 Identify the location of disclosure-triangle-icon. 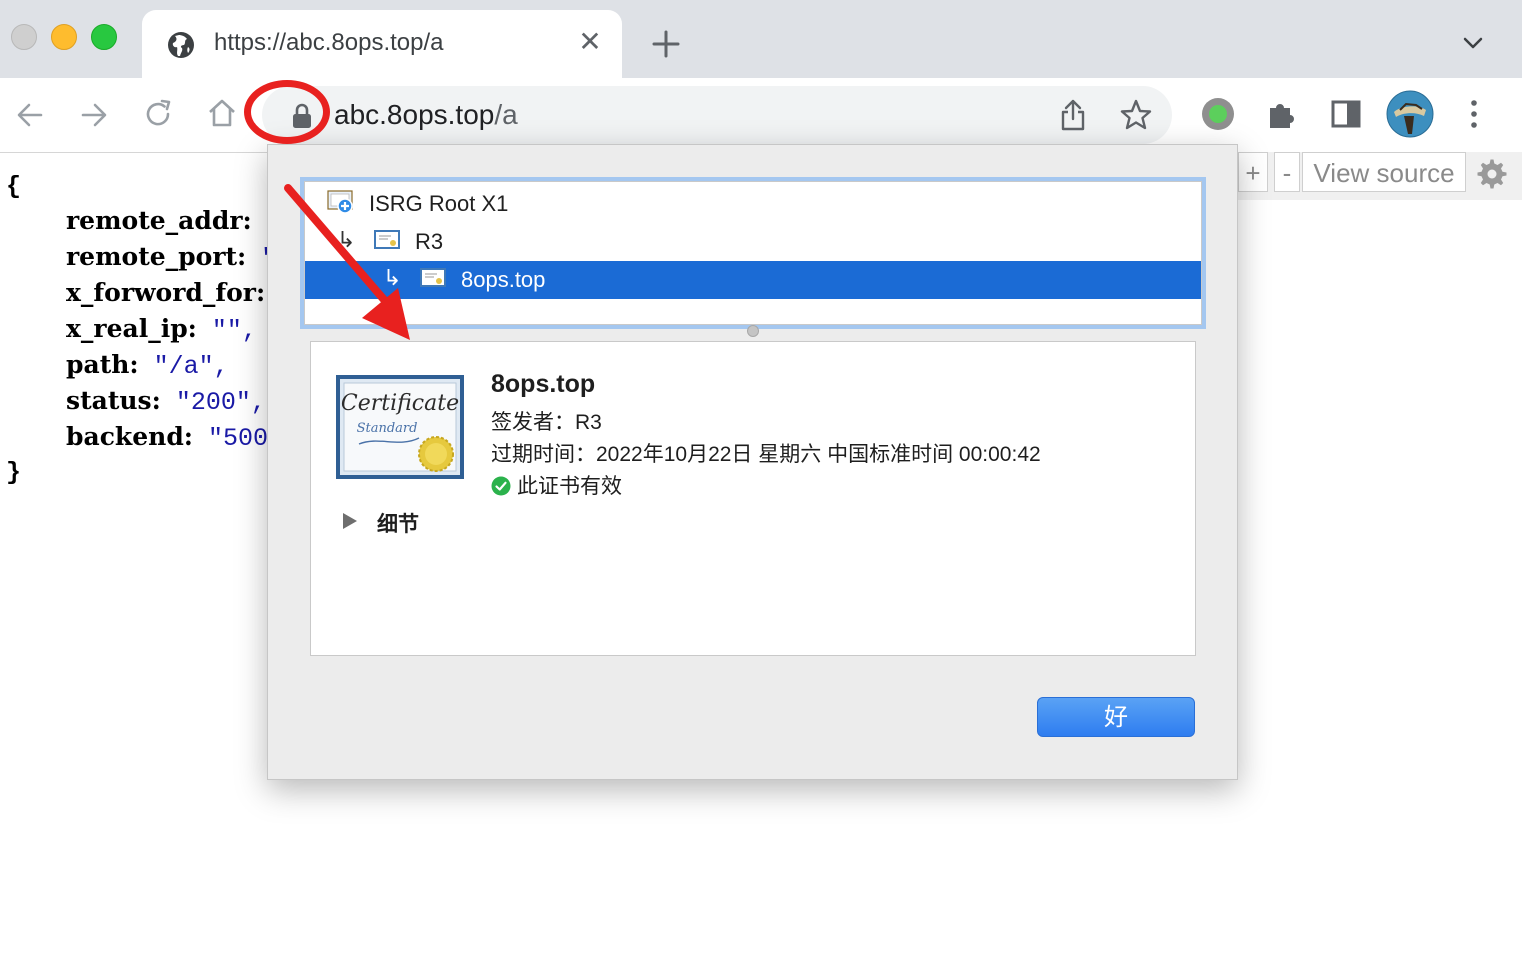
(350, 521).